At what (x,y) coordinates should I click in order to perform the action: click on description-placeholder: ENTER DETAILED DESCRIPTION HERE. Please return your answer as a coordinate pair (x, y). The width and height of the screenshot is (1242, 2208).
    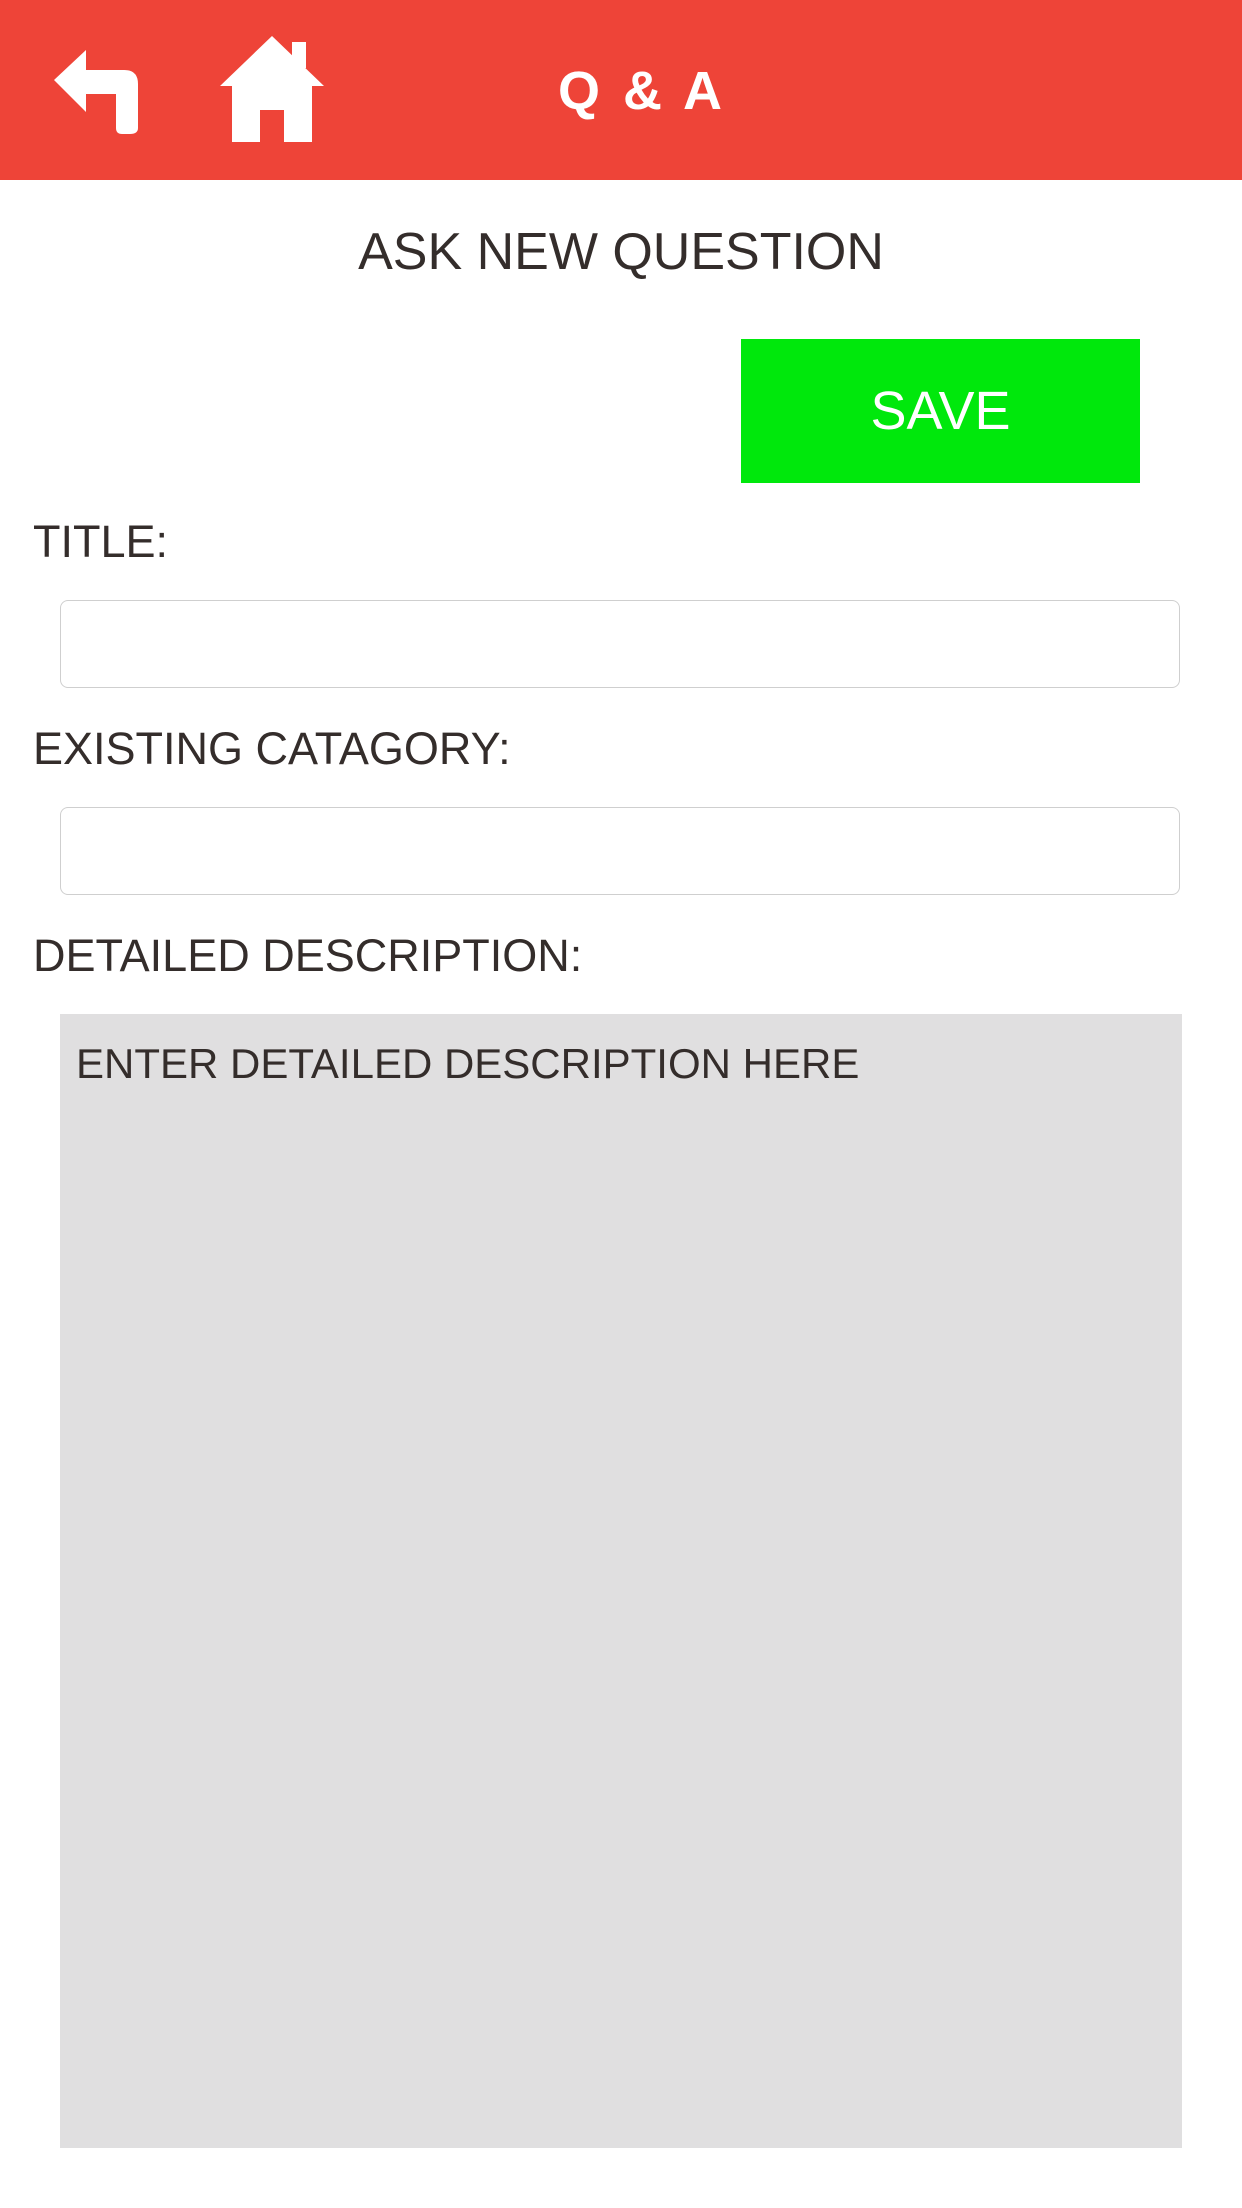
    Looking at the image, I should click on (468, 1063).